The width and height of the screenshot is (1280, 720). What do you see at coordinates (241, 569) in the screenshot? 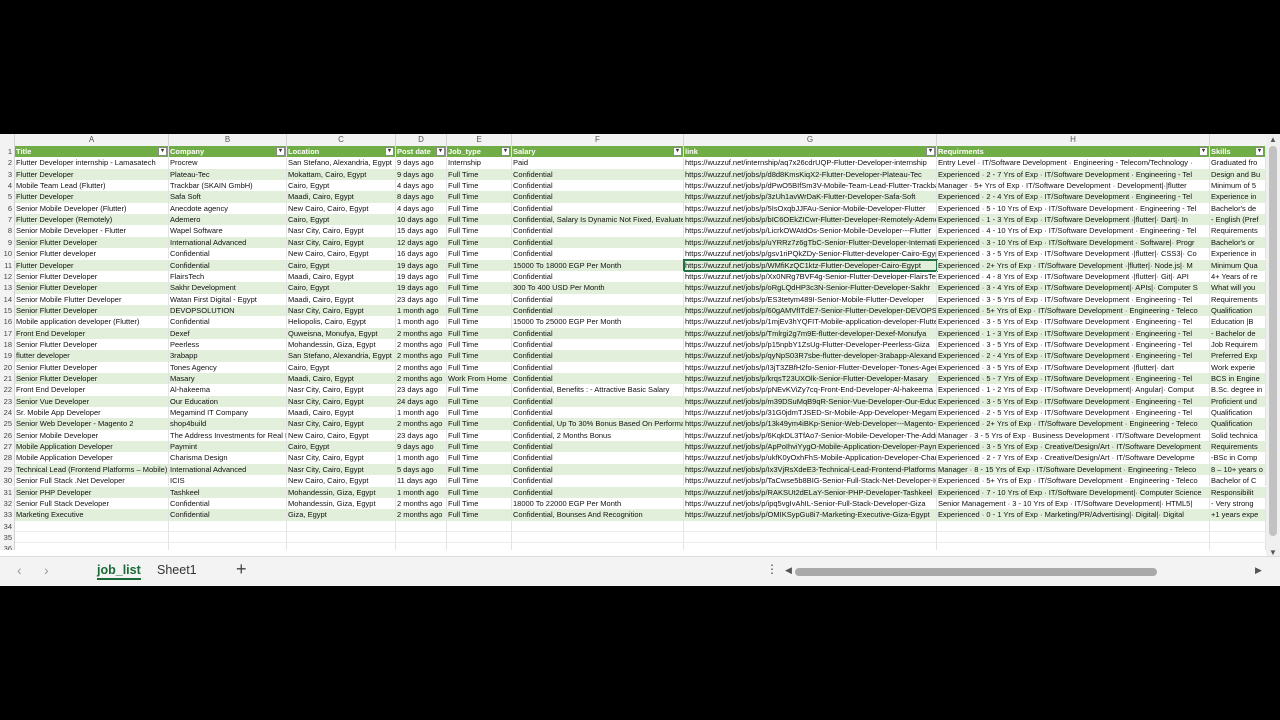
I see `add-sheet-icon: +` at bounding box center [241, 569].